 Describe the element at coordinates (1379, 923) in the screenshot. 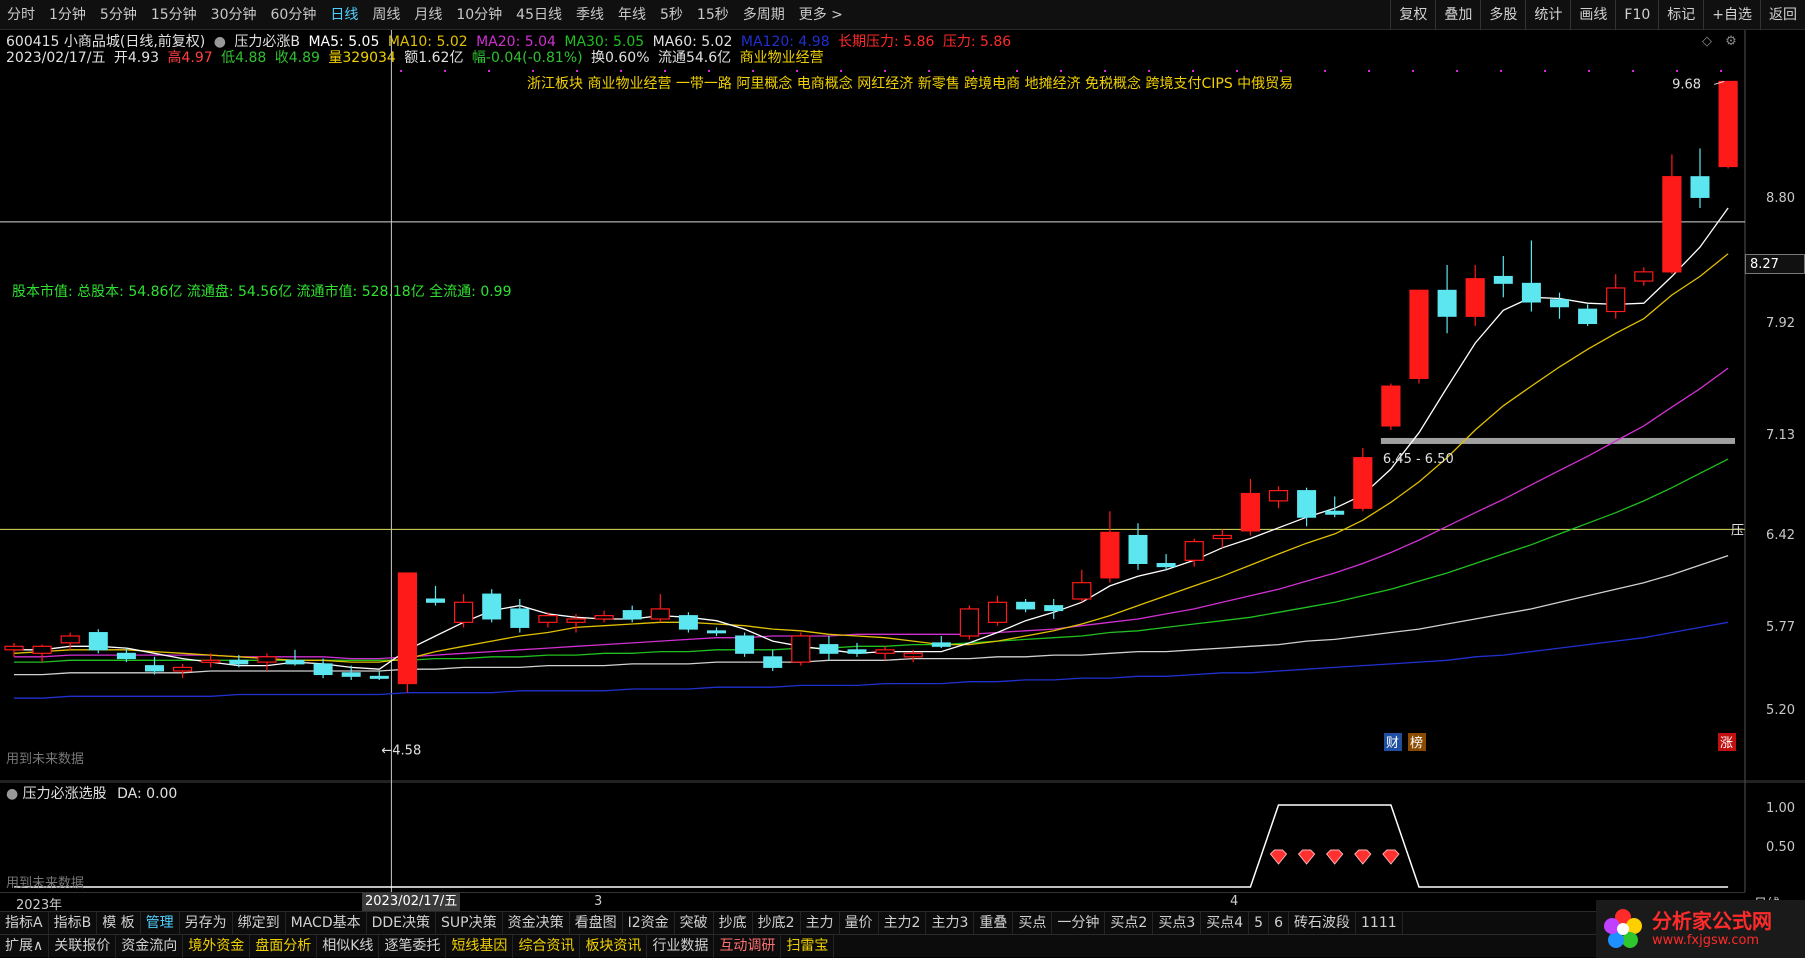

I see `indicator-tab-28: 1111` at that location.